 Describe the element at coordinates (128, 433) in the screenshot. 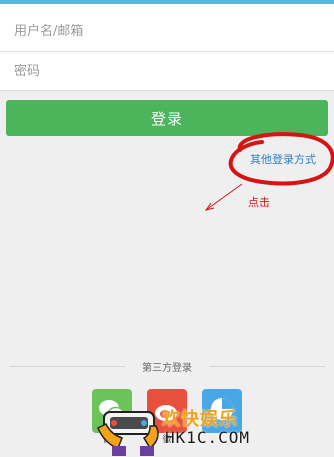

I see `gamepad-hands-logo` at that location.